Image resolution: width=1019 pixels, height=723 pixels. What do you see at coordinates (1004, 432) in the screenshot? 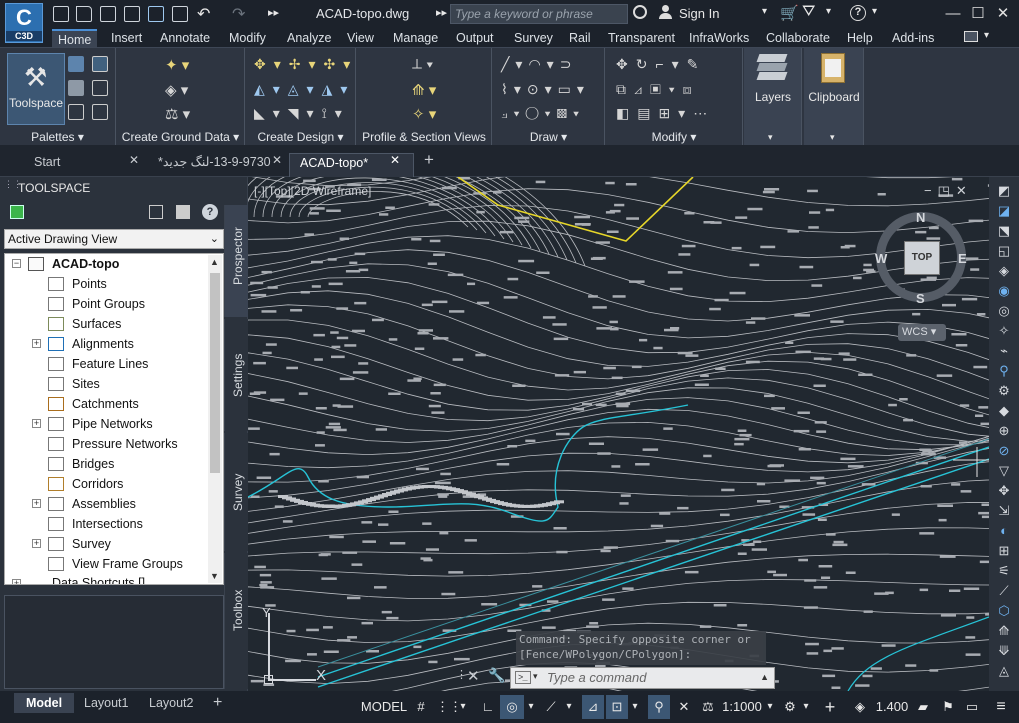
I see `tool-palette-icon: ⊕` at bounding box center [1004, 432].